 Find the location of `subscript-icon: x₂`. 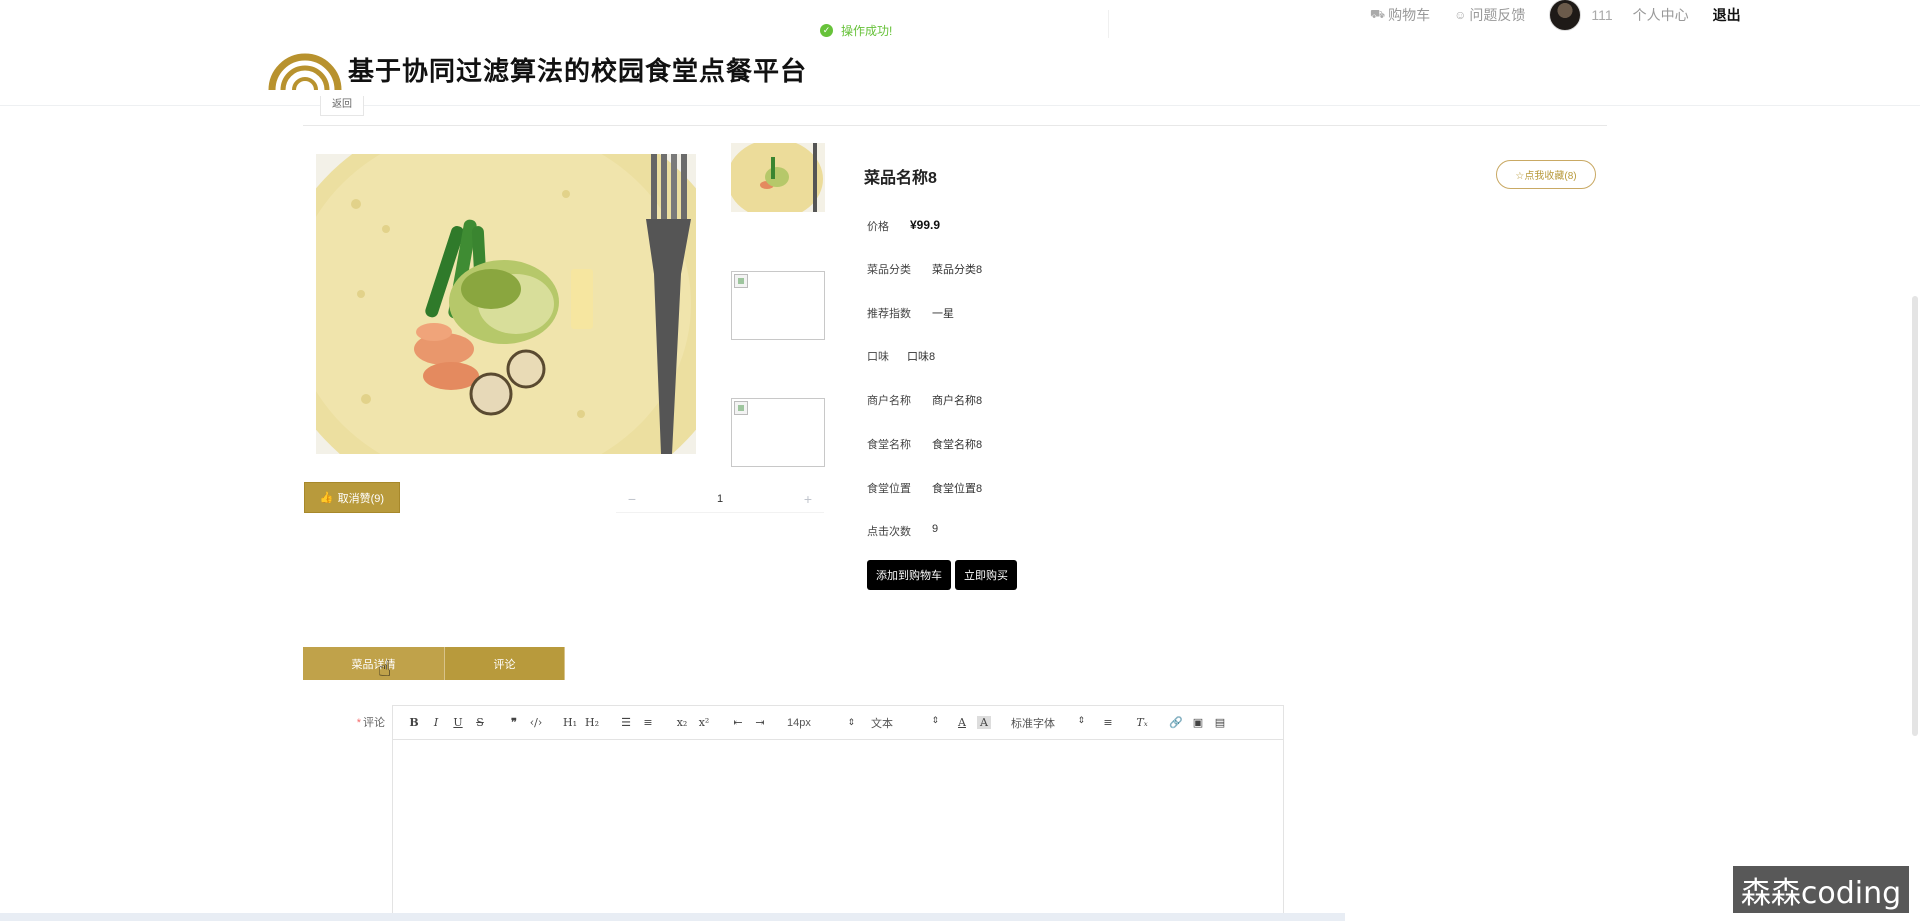

subscript-icon: x₂ is located at coordinates (682, 722).